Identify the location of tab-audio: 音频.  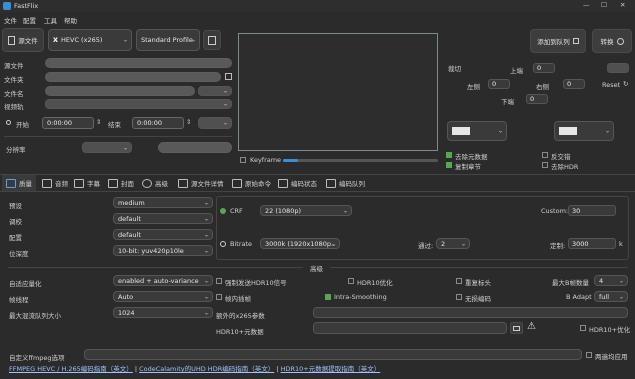
(55, 183).